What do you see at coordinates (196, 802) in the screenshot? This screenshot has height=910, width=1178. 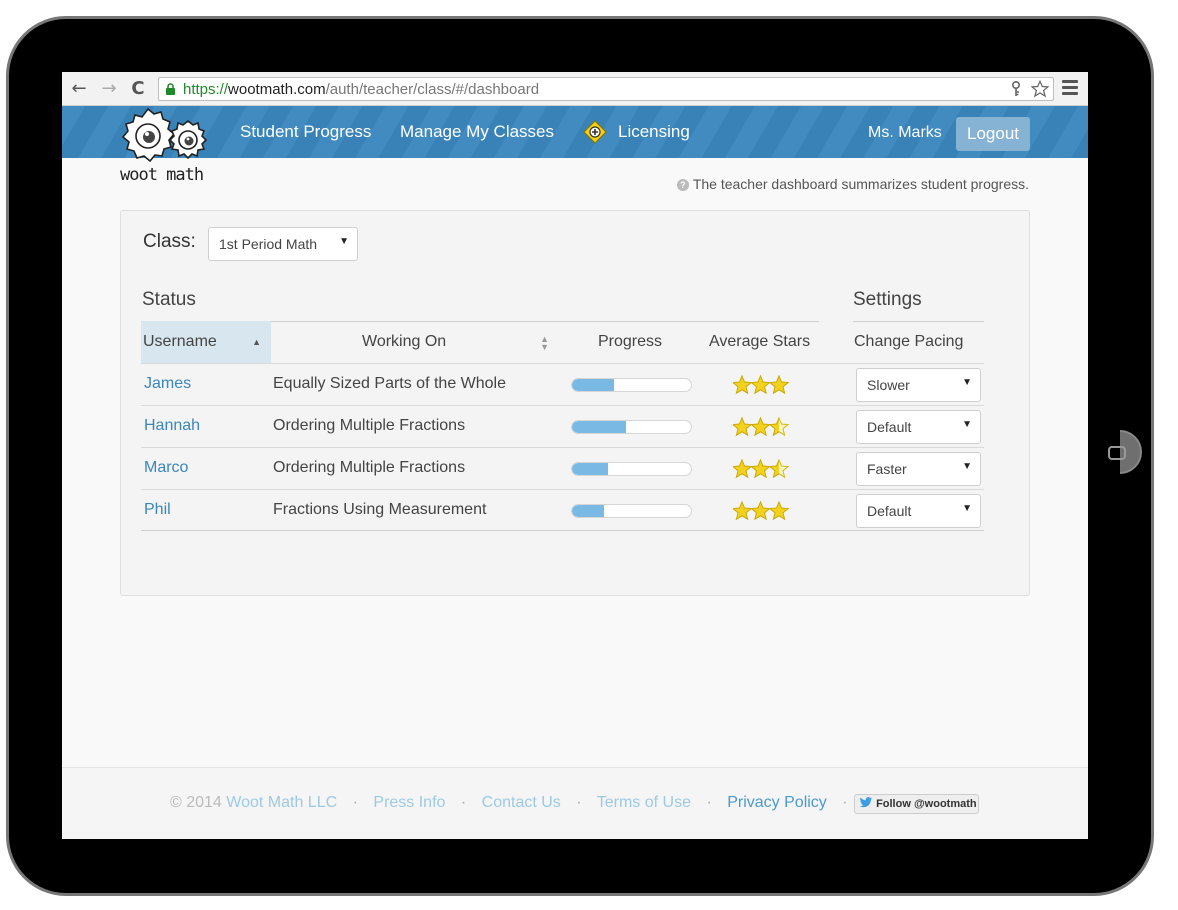 I see `copyright-text: © 2014` at bounding box center [196, 802].